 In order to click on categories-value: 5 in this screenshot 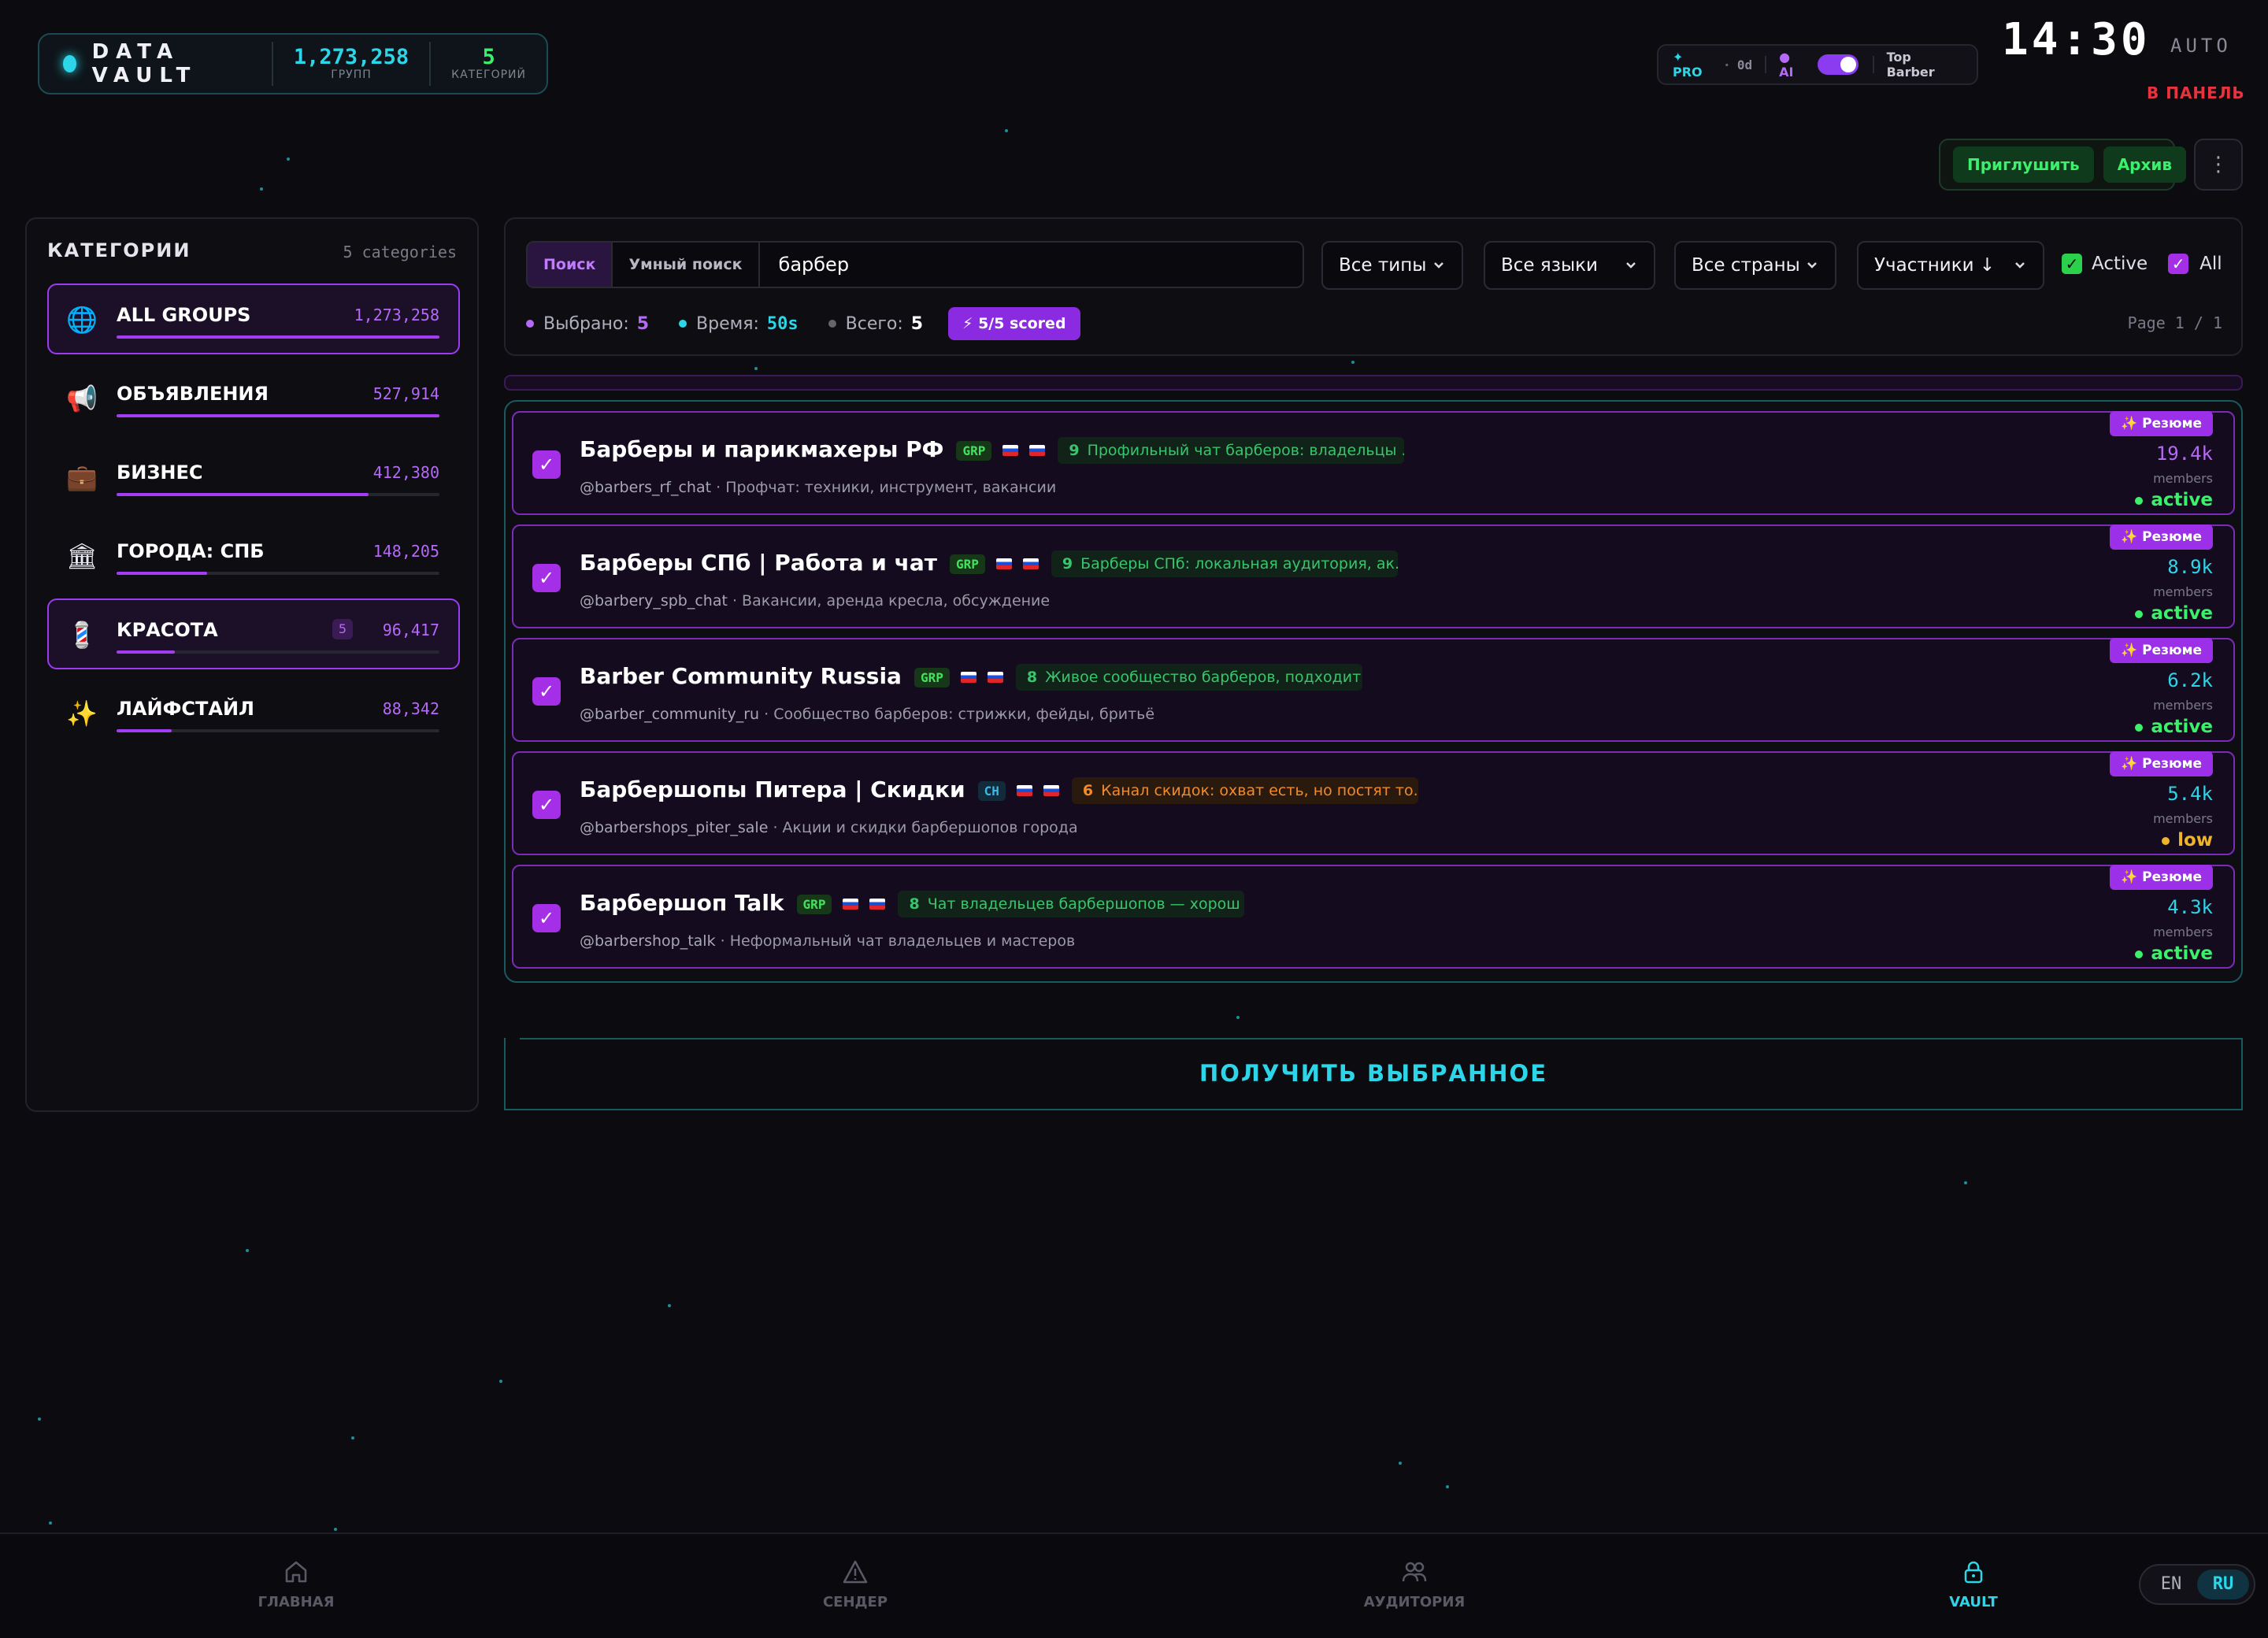, I will do `click(488, 57)`.